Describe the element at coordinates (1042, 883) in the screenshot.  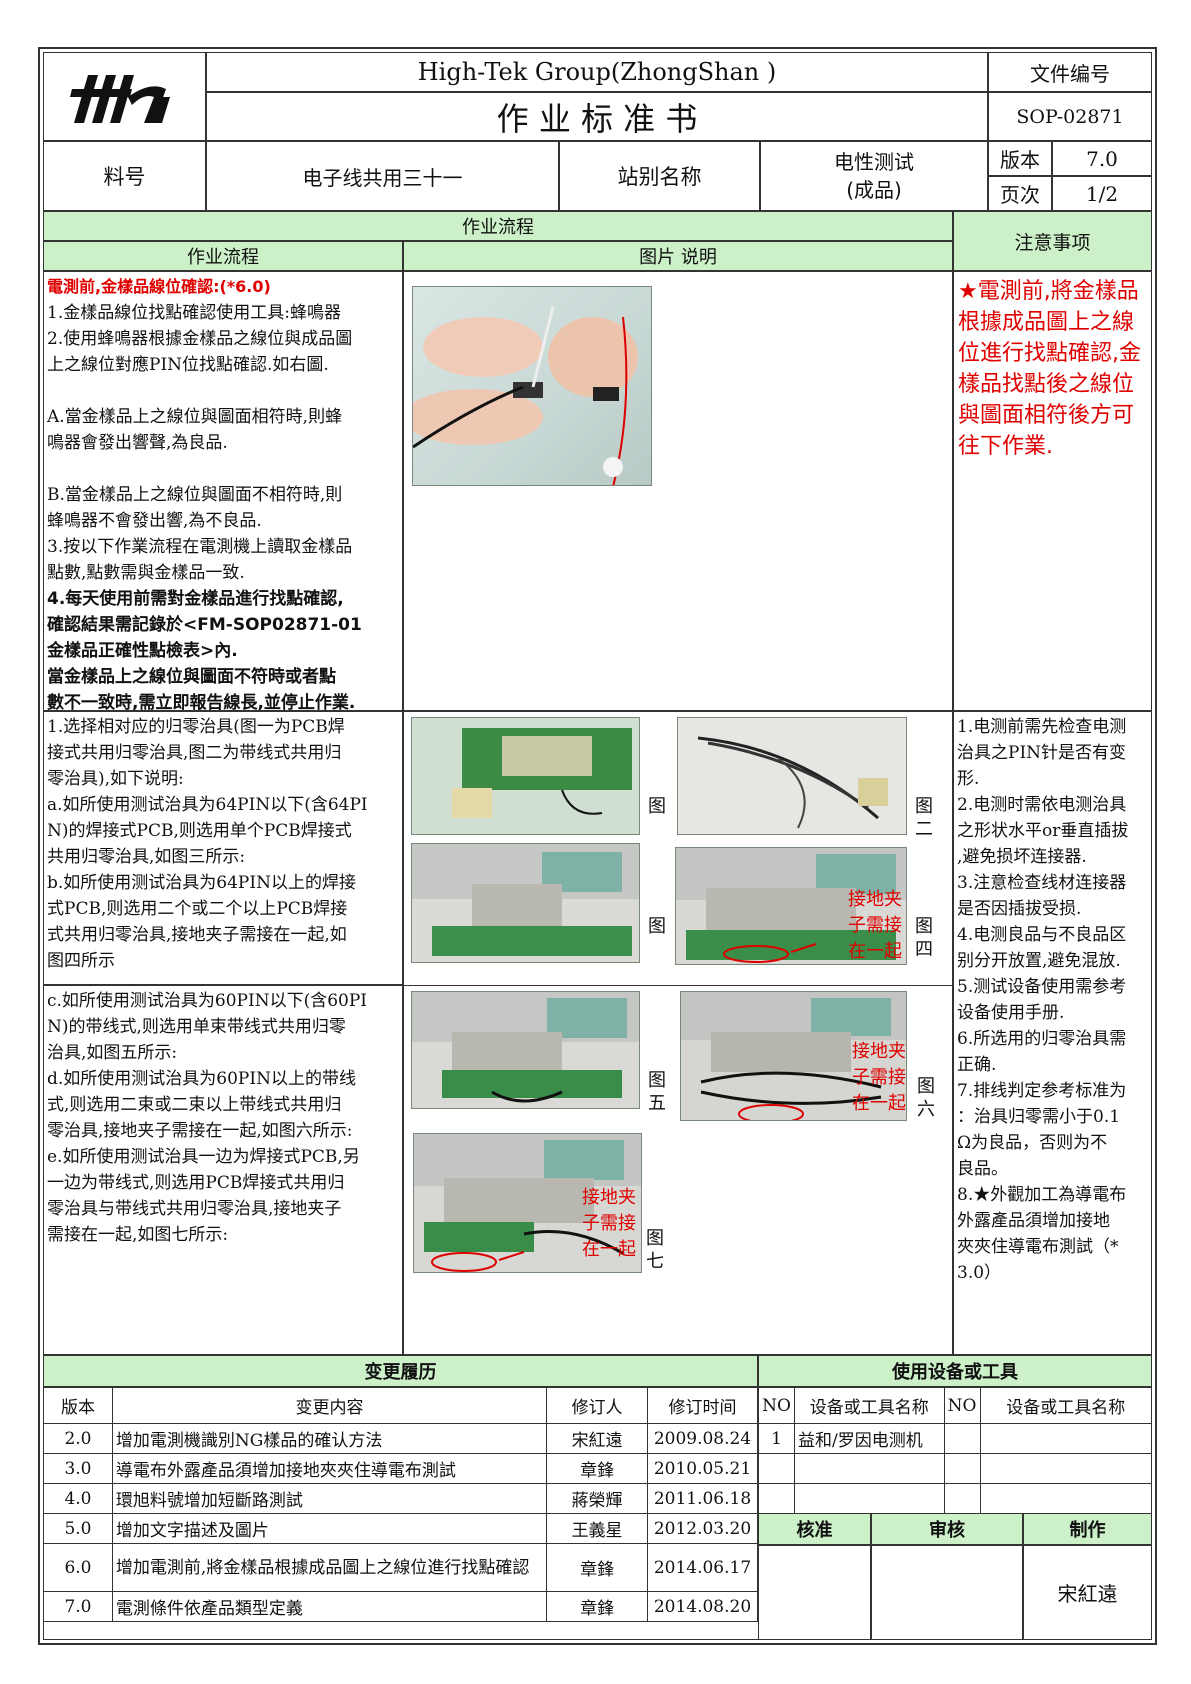
I see `note-line: 3.注意检查线材连接器` at that location.